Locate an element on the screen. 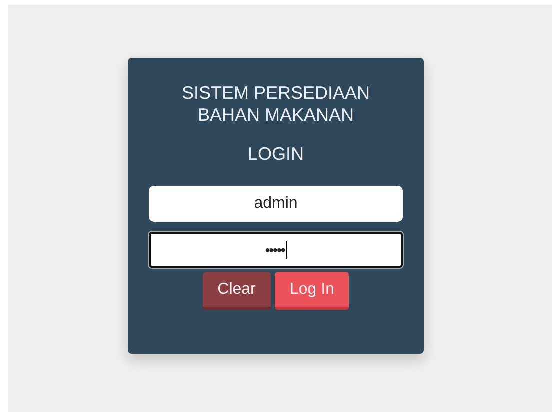 The height and width of the screenshot is (415, 557). app-title: SISTEM PERSEDIAAN BAHAN MAKANAN is located at coordinates (276, 104).